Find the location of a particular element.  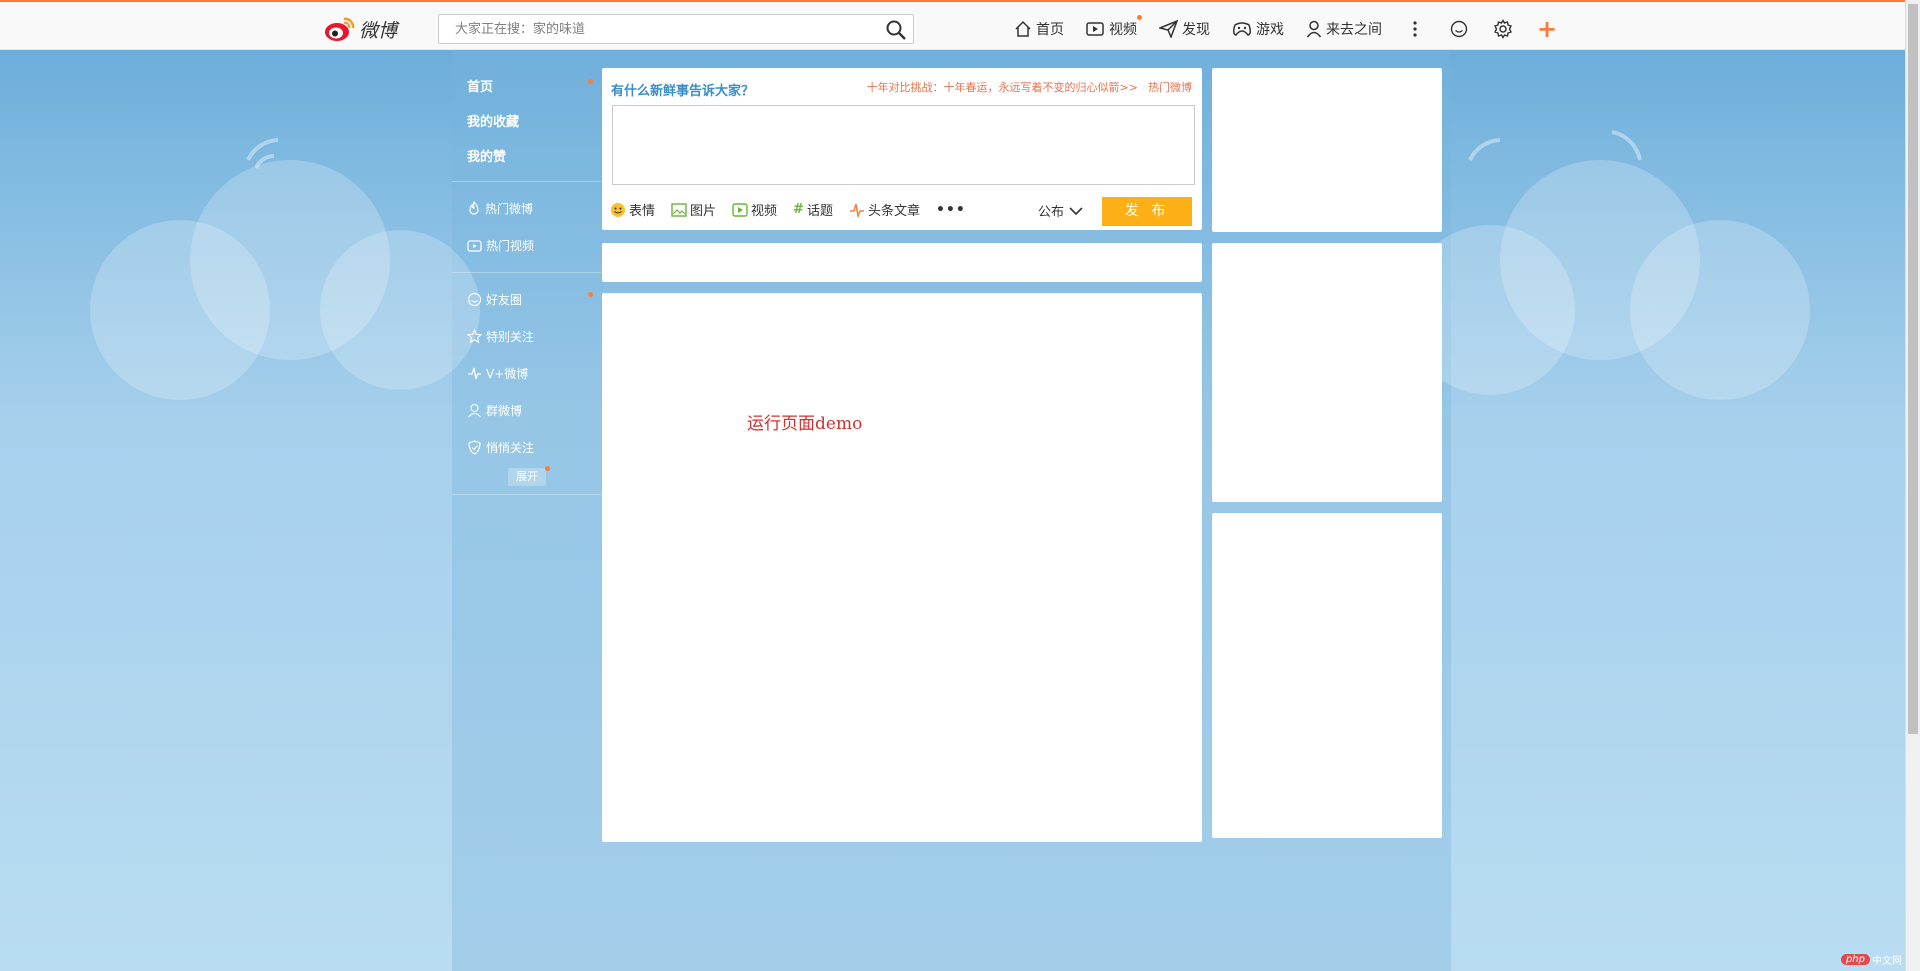

post-textarea is located at coordinates (903, 145).